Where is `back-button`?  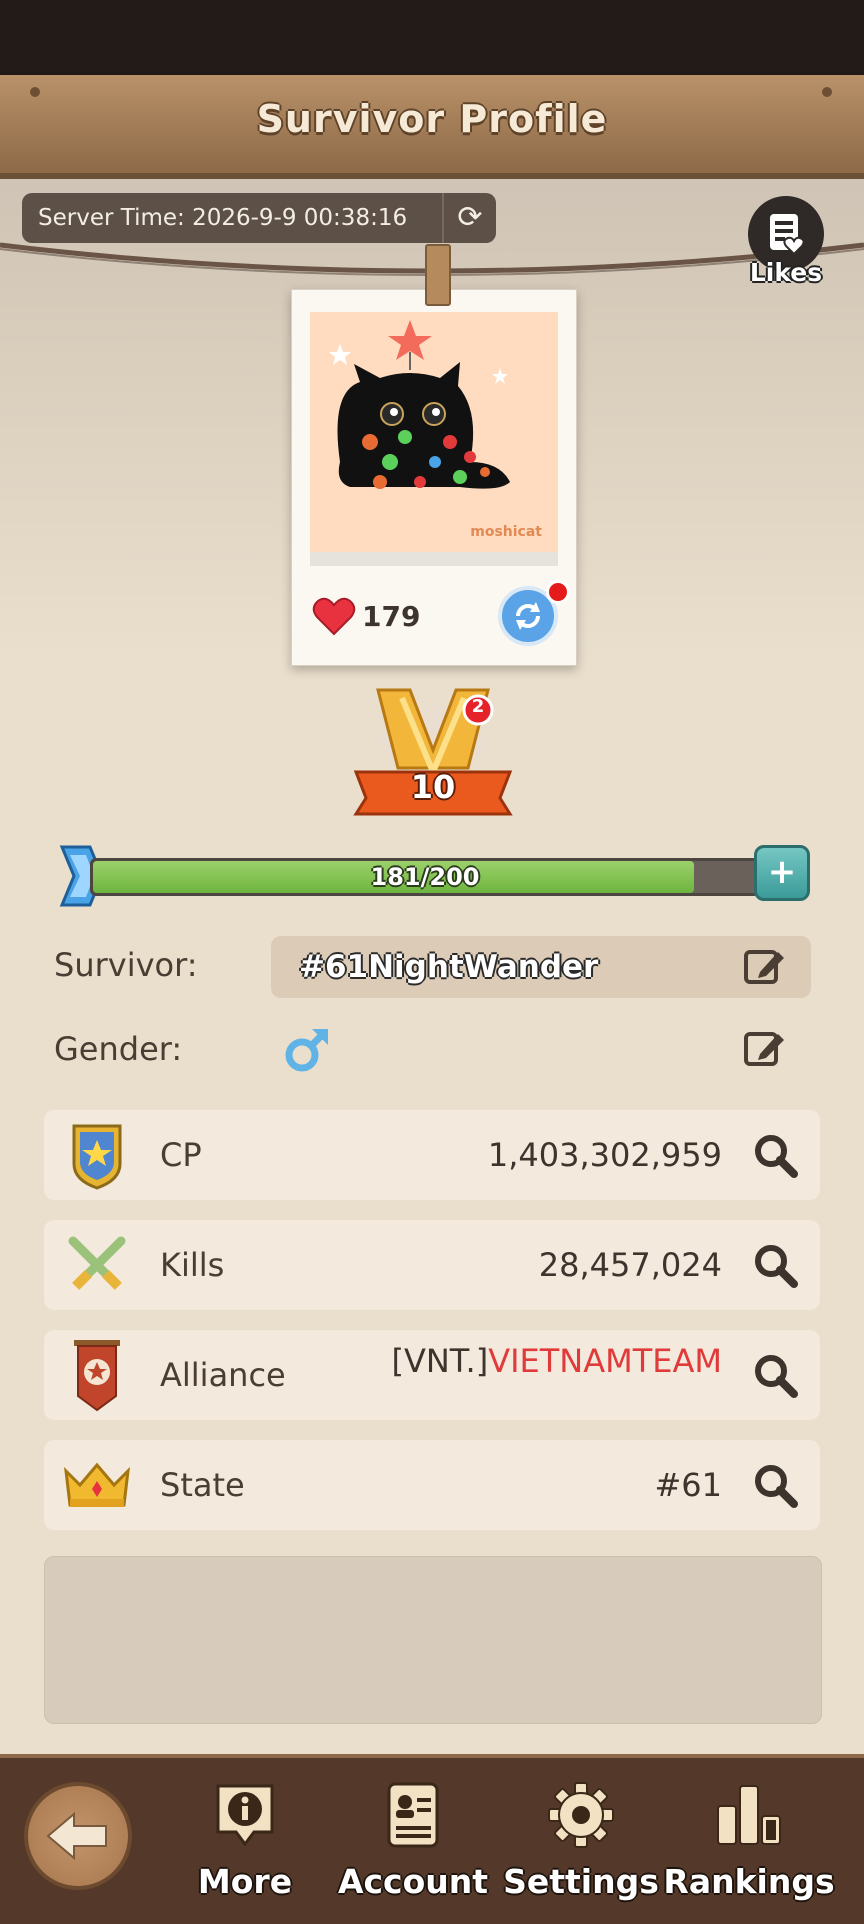
back-button is located at coordinates (78, 1836).